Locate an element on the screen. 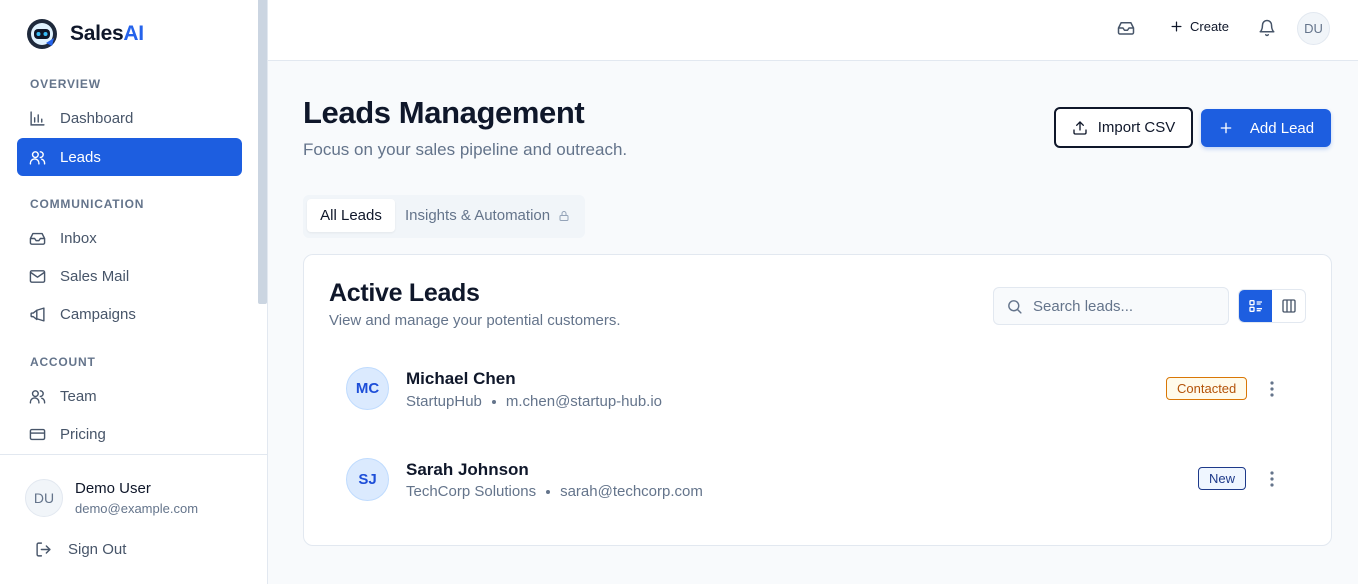  tab-label: All Leads is located at coordinates (351, 215).